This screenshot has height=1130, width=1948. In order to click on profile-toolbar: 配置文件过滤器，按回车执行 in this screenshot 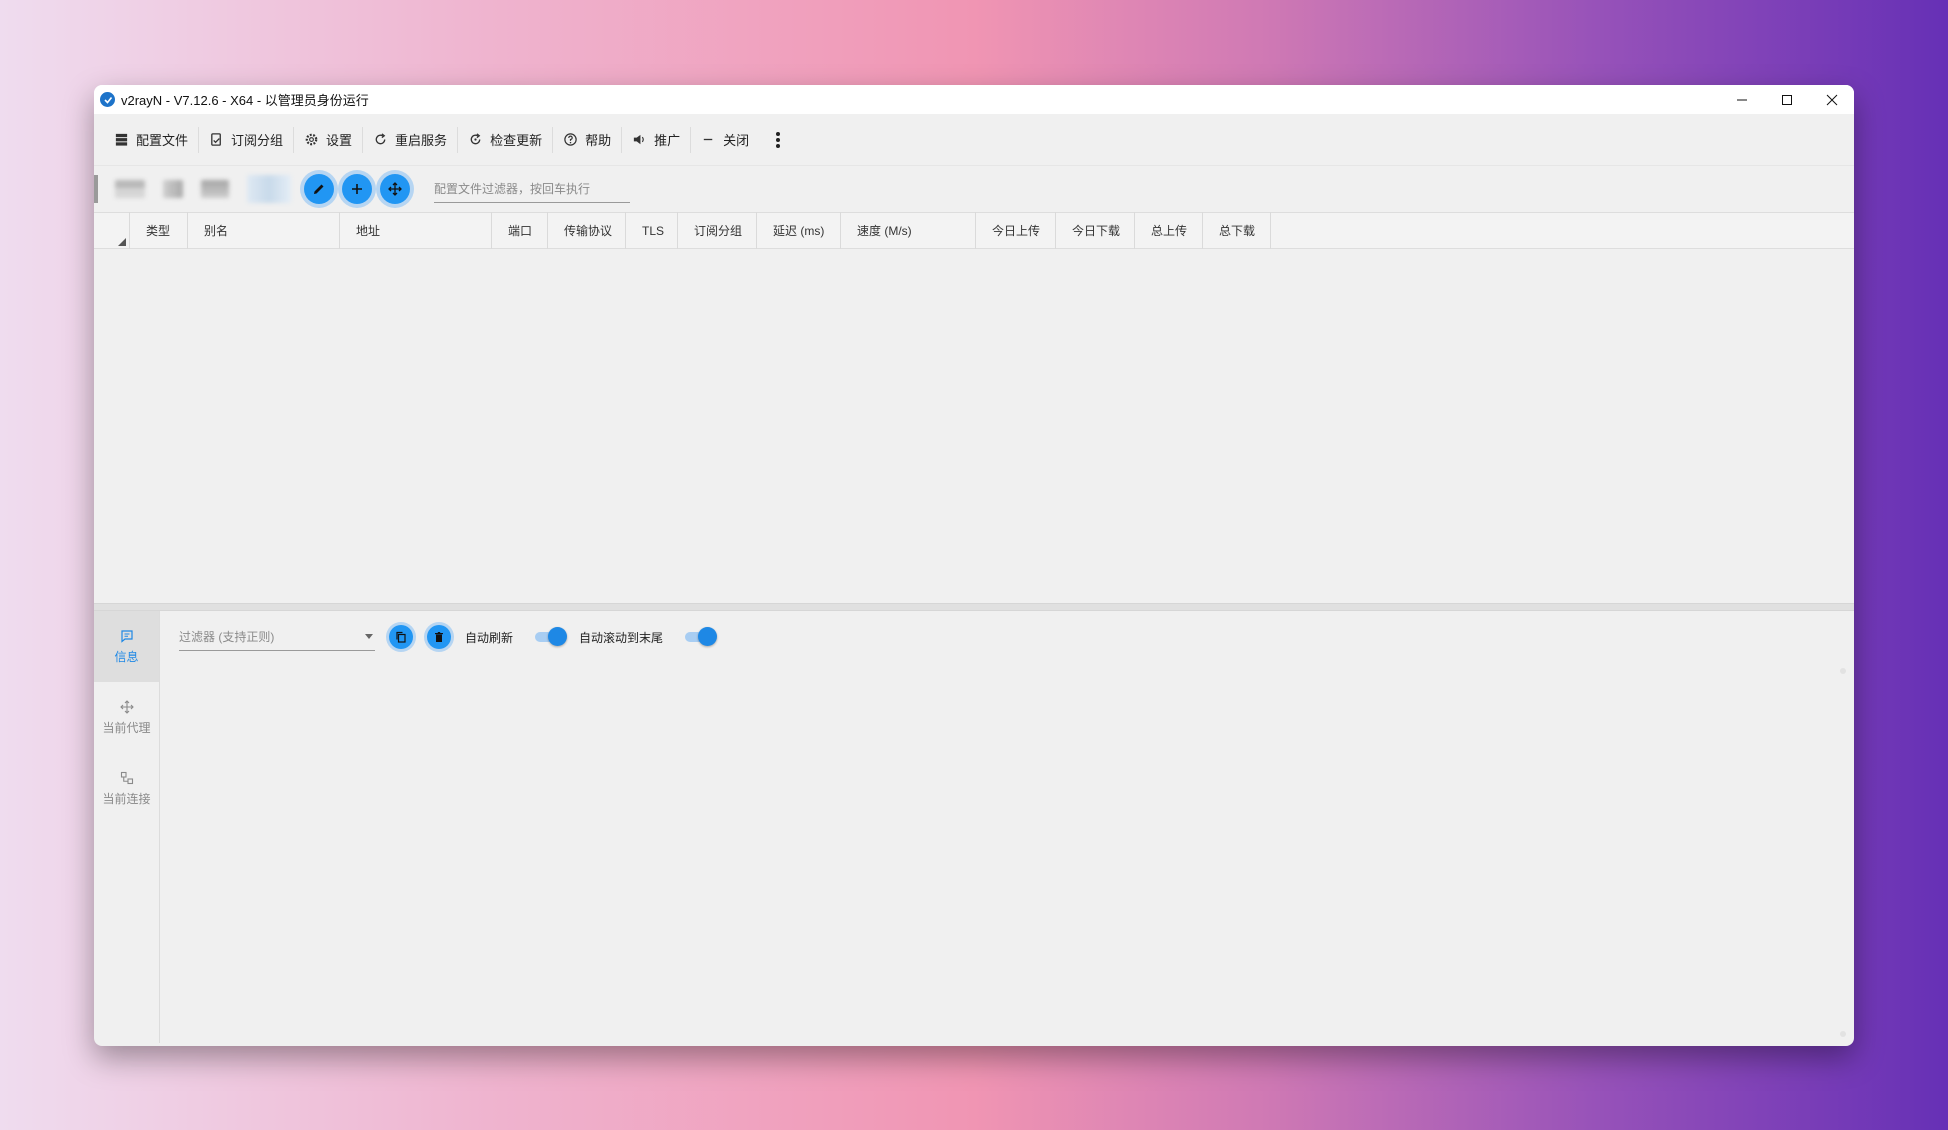, I will do `click(974, 189)`.